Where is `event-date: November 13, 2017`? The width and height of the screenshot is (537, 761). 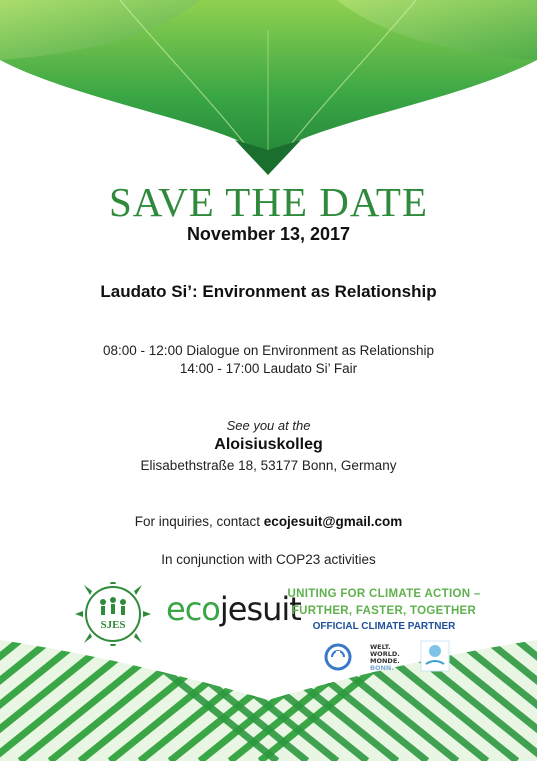 event-date: November 13, 2017 is located at coordinates (268, 234).